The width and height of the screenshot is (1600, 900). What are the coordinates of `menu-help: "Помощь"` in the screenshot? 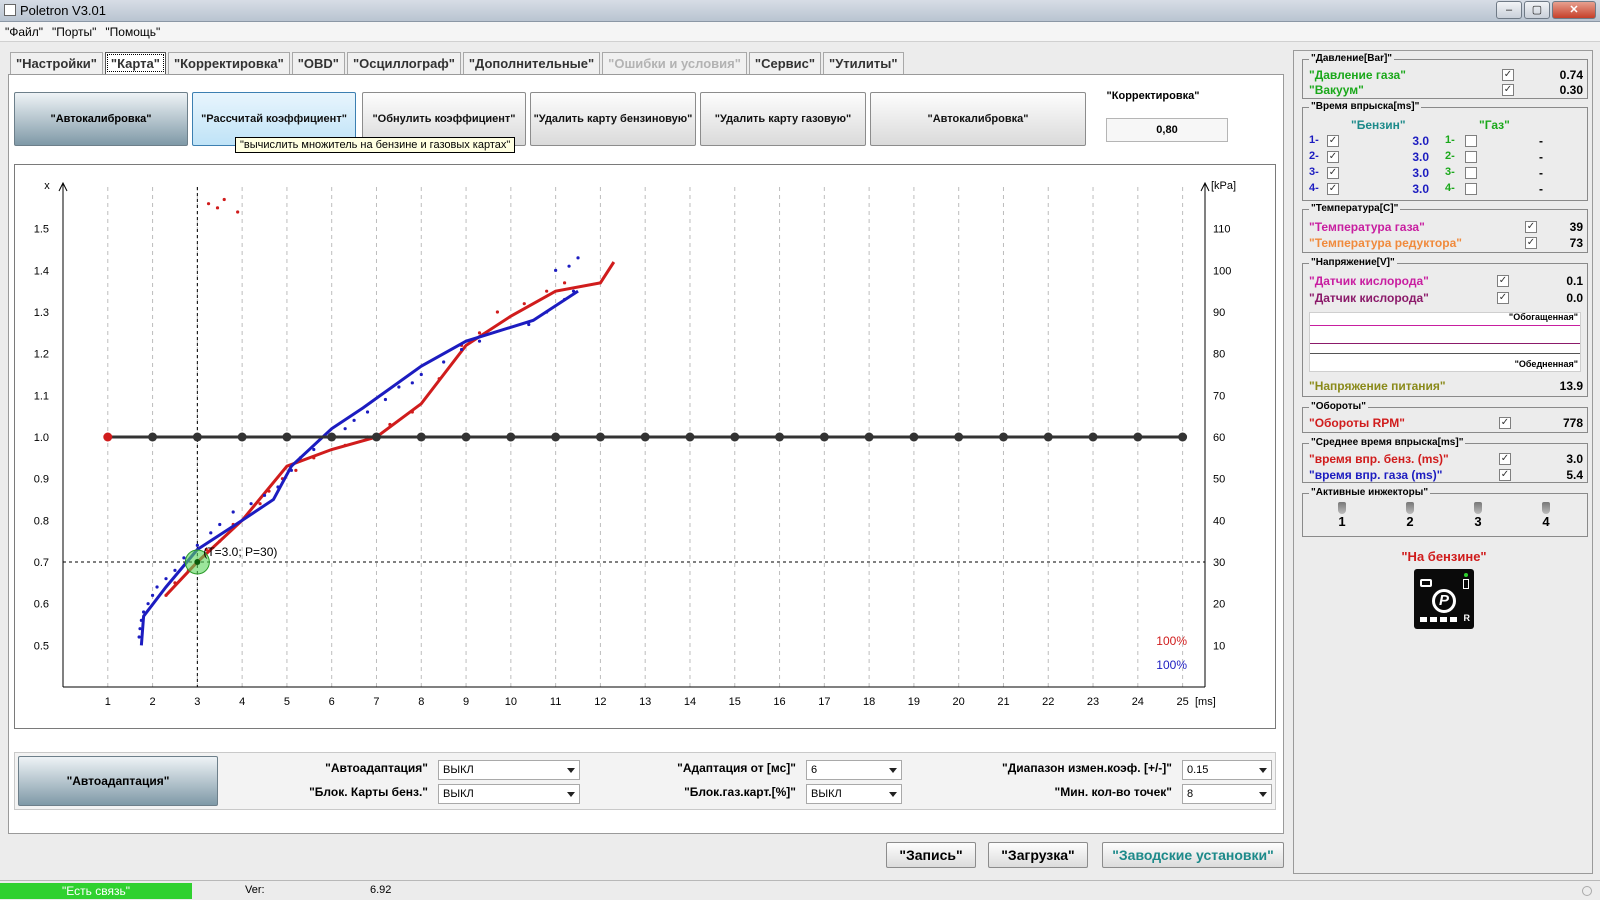 It's located at (132, 30).